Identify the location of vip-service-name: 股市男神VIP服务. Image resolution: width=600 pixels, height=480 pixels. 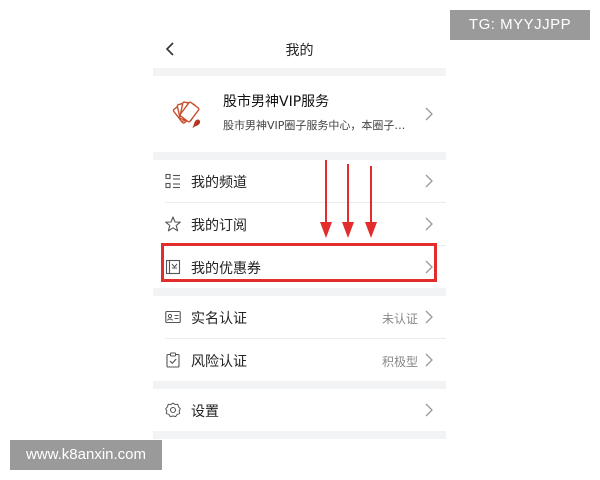
(276, 102).